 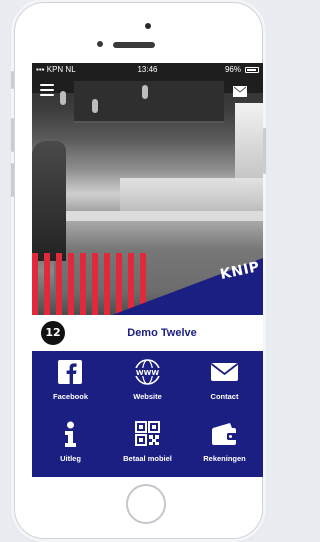 What do you see at coordinates (12, 135) in the screenshot?
I see `volume-up-button` at bounding box center [12, 135].